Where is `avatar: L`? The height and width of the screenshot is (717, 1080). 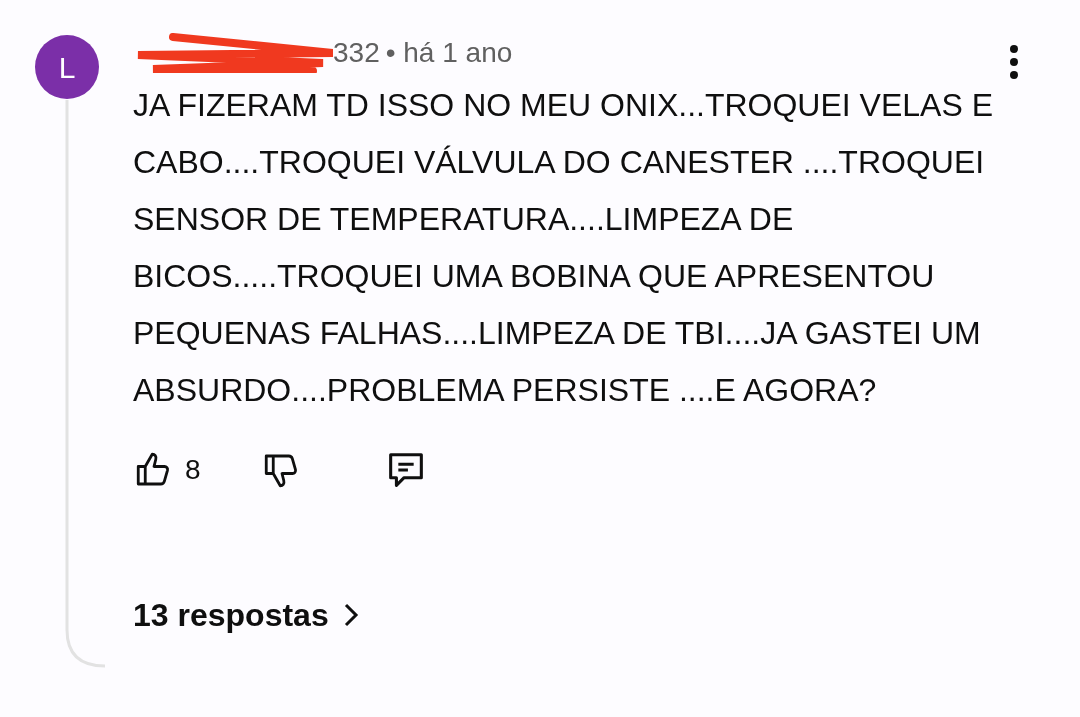
avatar: L is located at coordinates (67, 67).